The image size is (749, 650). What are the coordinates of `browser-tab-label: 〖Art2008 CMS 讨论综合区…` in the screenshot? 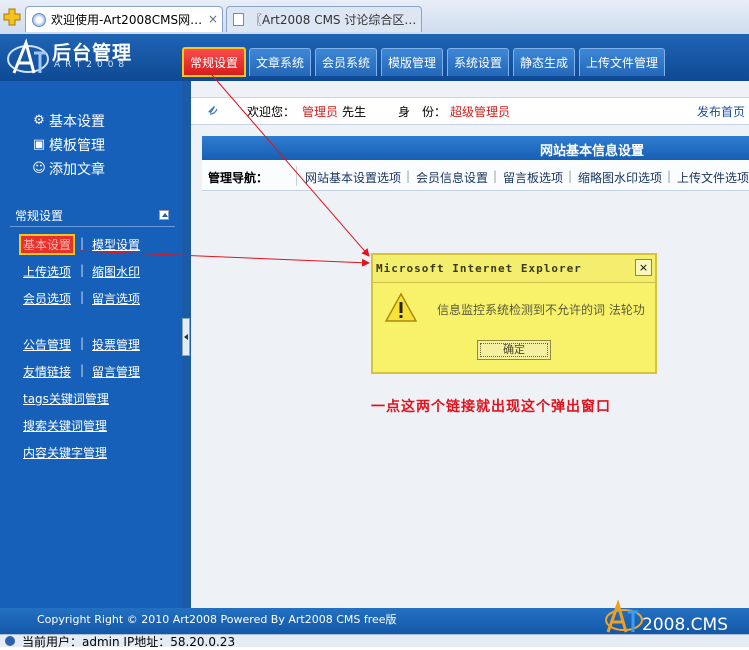 It's located at (333, 20).